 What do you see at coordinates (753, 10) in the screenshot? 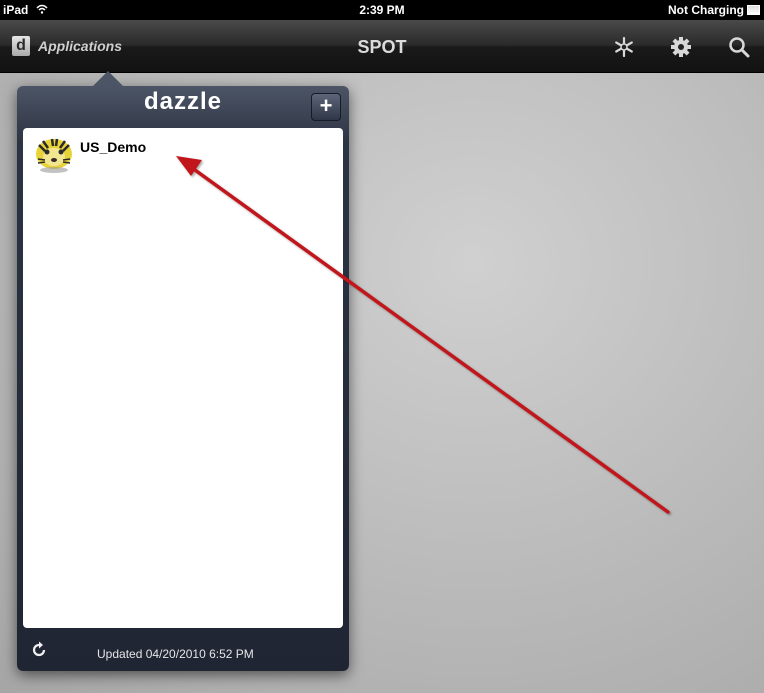
I see `battery-icon` at bounding box center [753, 10].